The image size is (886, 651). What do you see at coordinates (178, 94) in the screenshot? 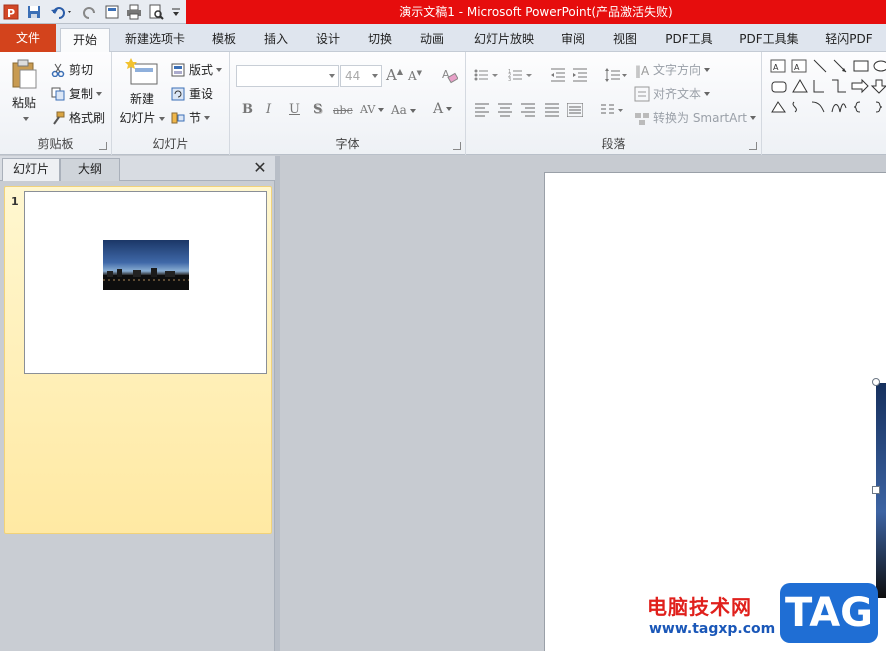
I see `reset-icon` at bounding box center [178, 94].